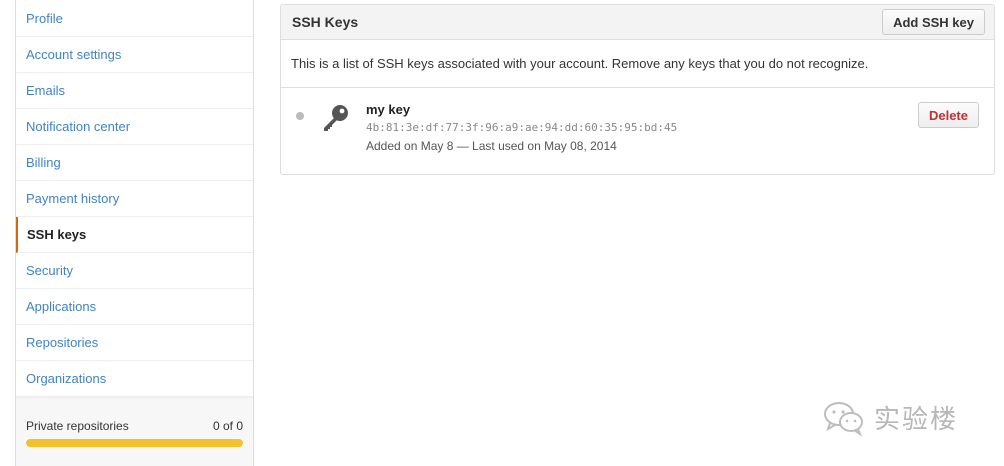 Image resolution: width=1004 pixels, height=466 pixels. What do you see at coordinates (77, 426) in the screenshot?
I see `private-repositories-label: Private repositories` at bounding box center [77, 426].